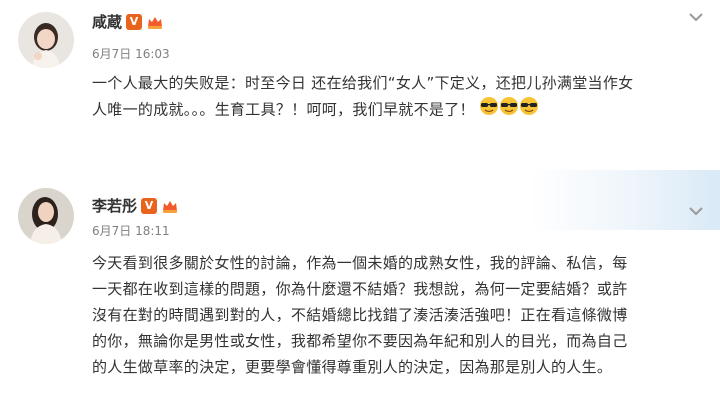  Describe the element at coordinates (352, 367) in the screenshot. I see `post-text-line: 的人生做草率的決定，更要學會懂得尊重別人的決定，因為那是別人的人生。` at that location.